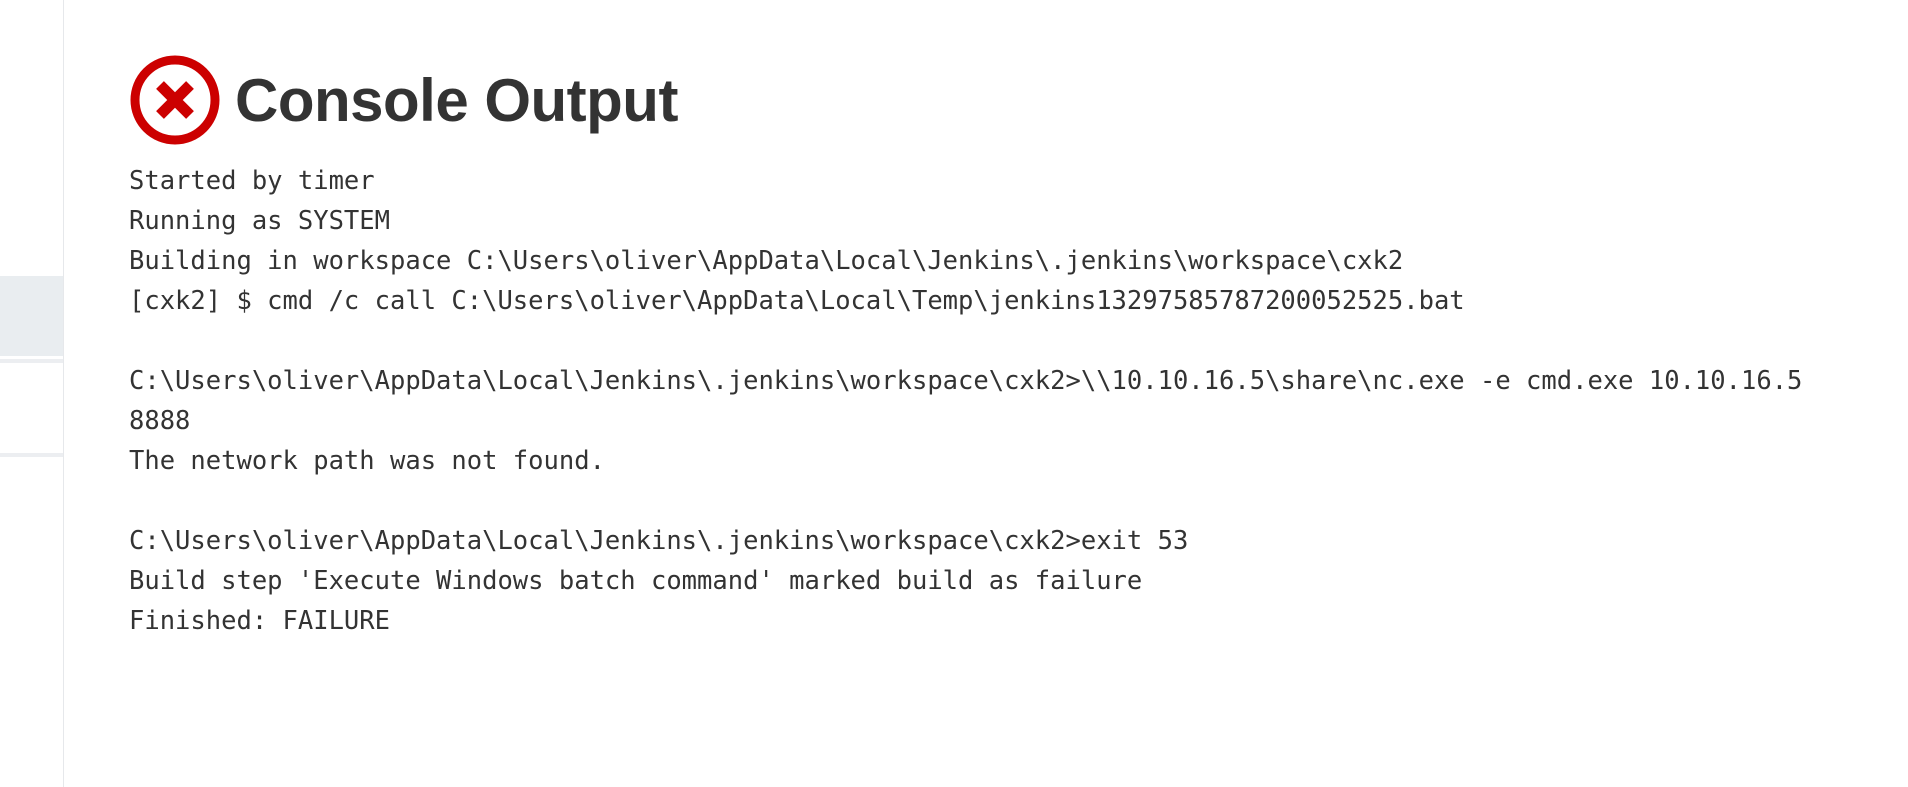 This screenshot has width=1908, height=787. What do you see at coordinates (259, 221) in the screenshot?
I see `console-line: Running as SYSTEM` at bounding box center [259, 221].